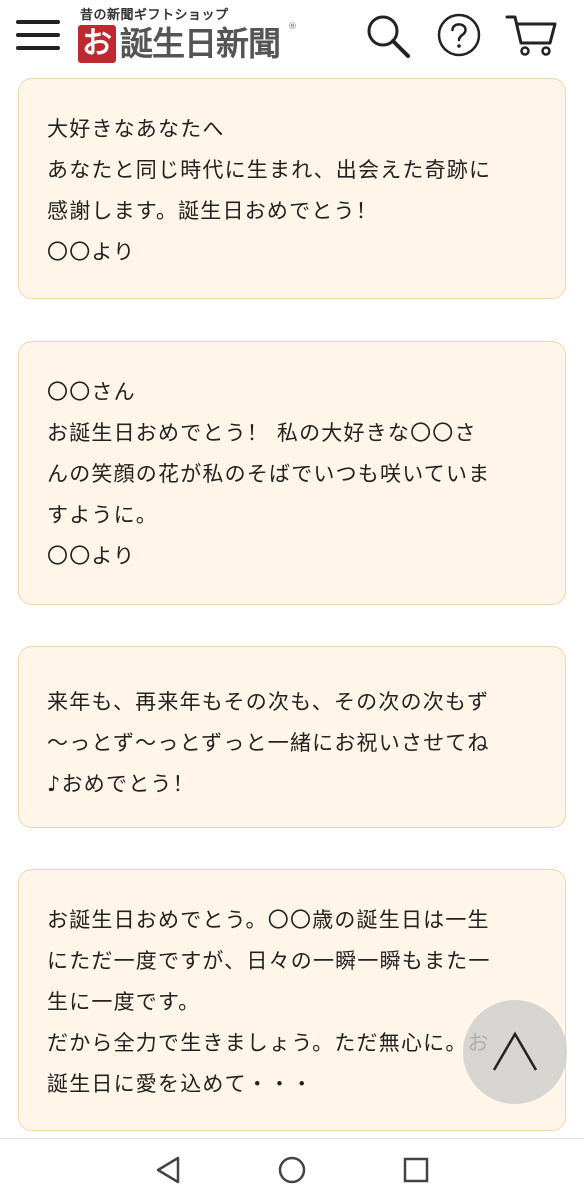 This screenshot has height=1201, width=584. I want to click on home-circle-icon, so click(292, 1170).